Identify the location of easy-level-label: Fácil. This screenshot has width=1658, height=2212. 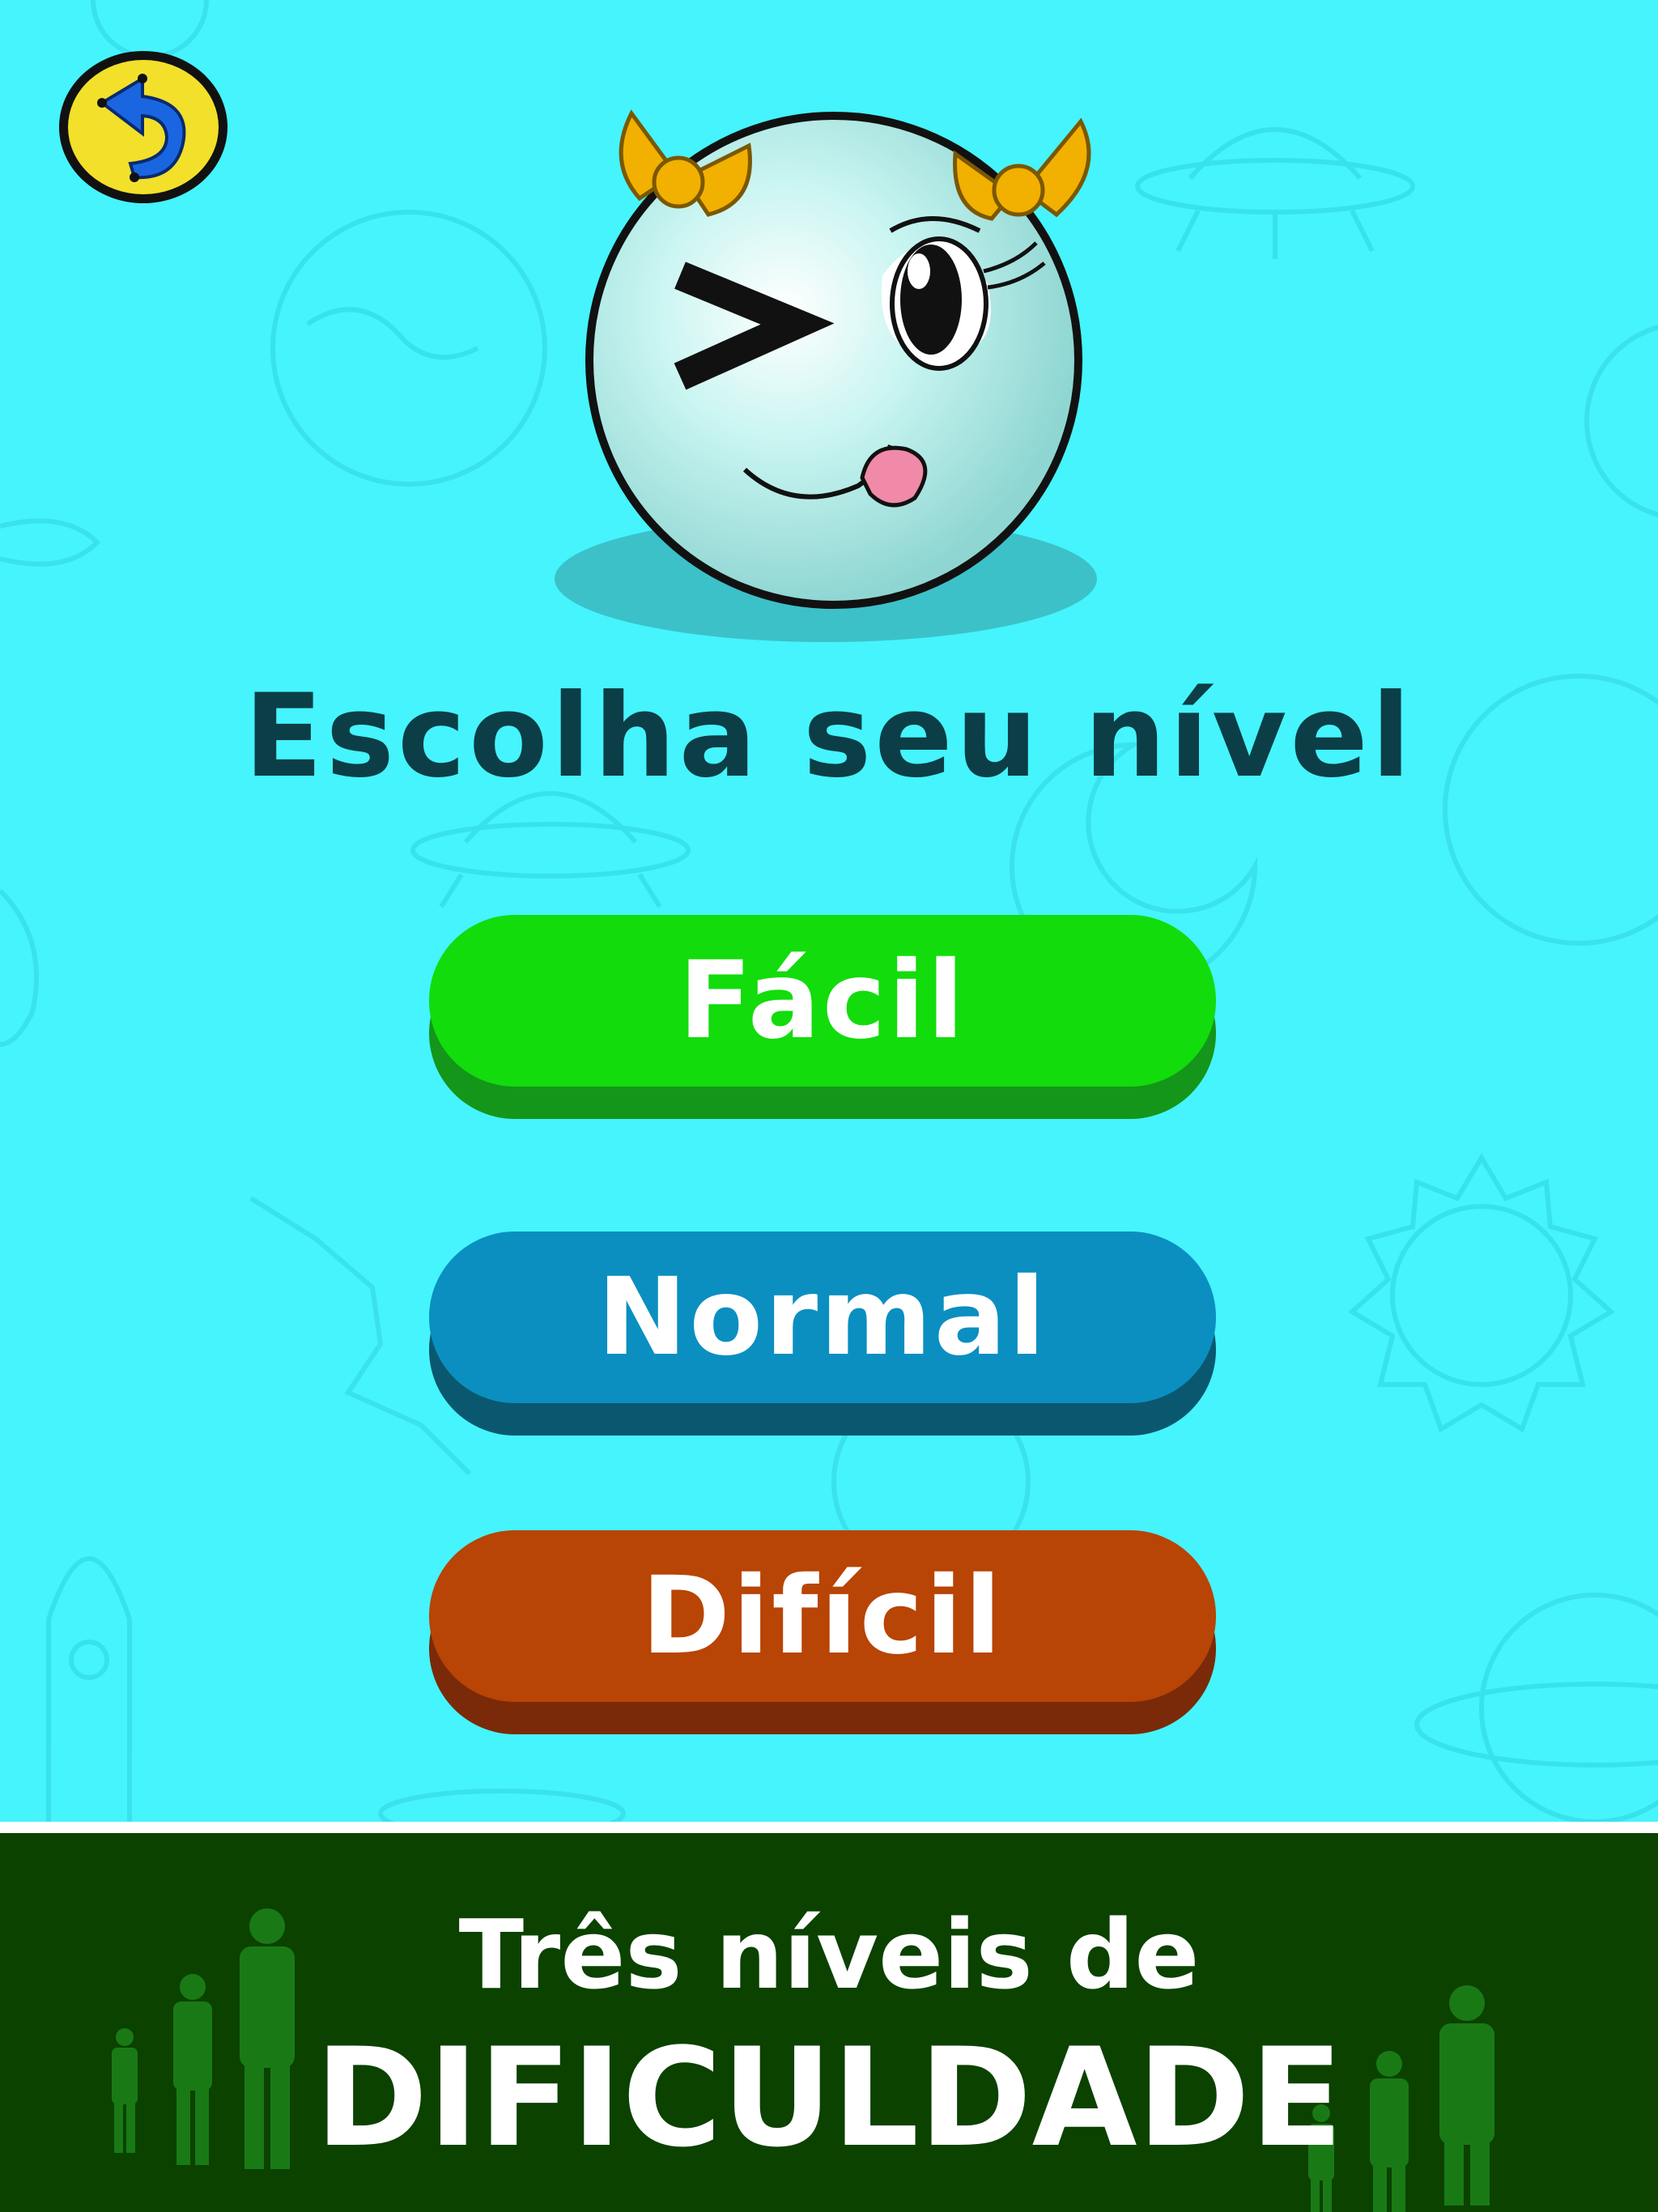
(822, 1001).